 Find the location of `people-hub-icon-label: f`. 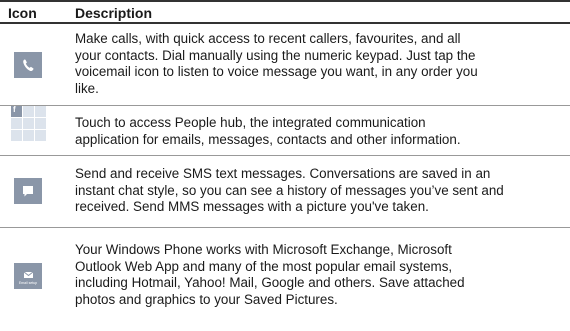

people-hub-icon-label: f is located at coordinates (14, 109).